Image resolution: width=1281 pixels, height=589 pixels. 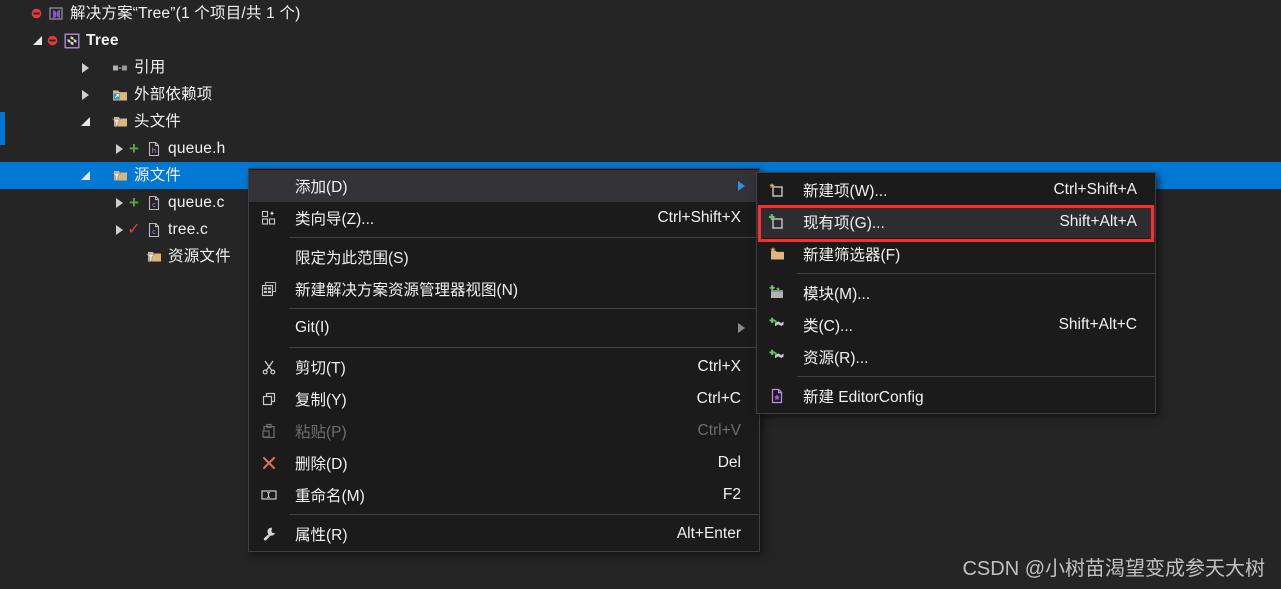 I want to click on menu-item: 剪切(T) Ctrl+X, so click(x=504, y=367).